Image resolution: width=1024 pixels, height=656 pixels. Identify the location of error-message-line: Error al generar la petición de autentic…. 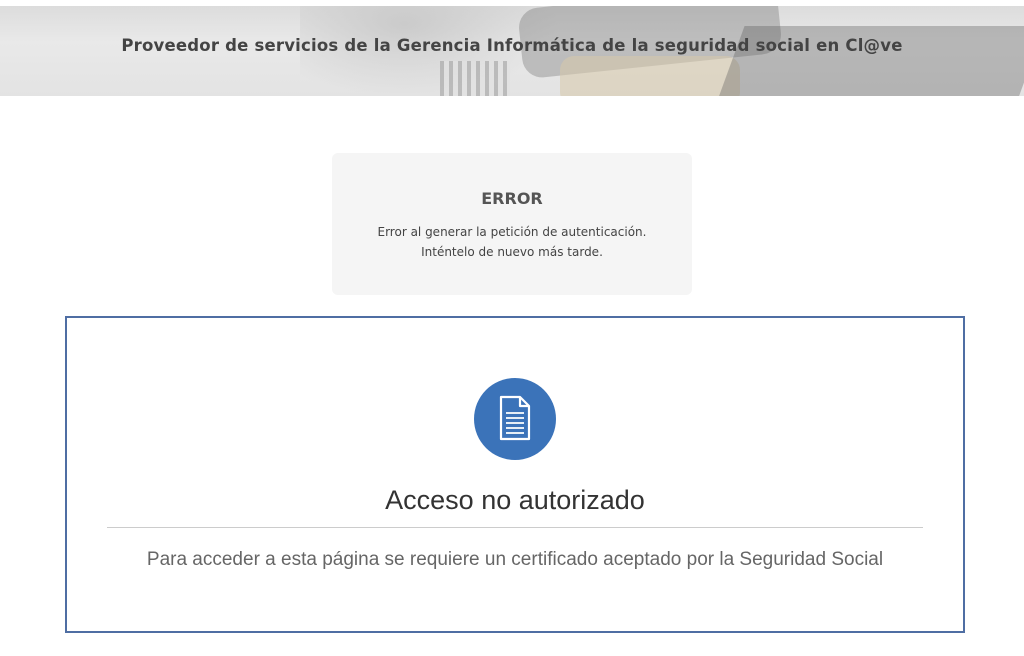
(512, 232).